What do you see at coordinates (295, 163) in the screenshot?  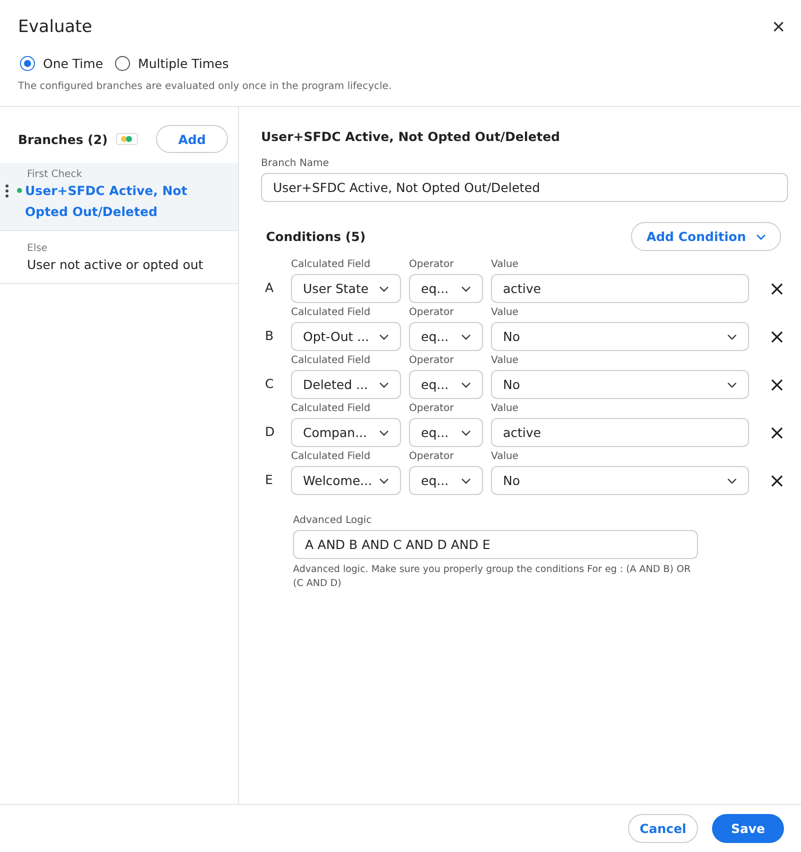 I see `field-label: Branch Name` at bounding box center [295, 163].